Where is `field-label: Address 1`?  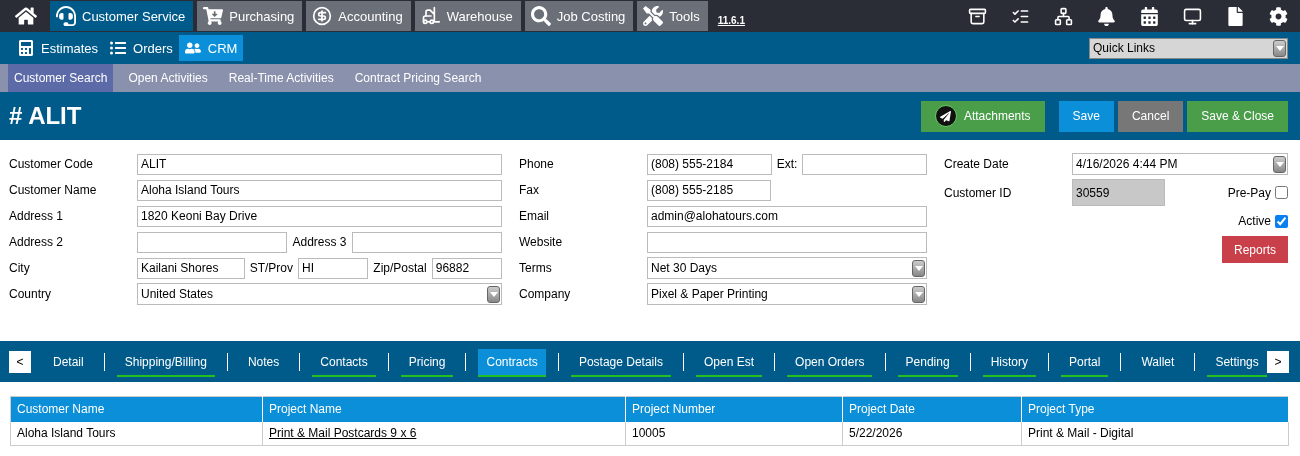 field-label: Address 1 is located at coordinates (37, 216).